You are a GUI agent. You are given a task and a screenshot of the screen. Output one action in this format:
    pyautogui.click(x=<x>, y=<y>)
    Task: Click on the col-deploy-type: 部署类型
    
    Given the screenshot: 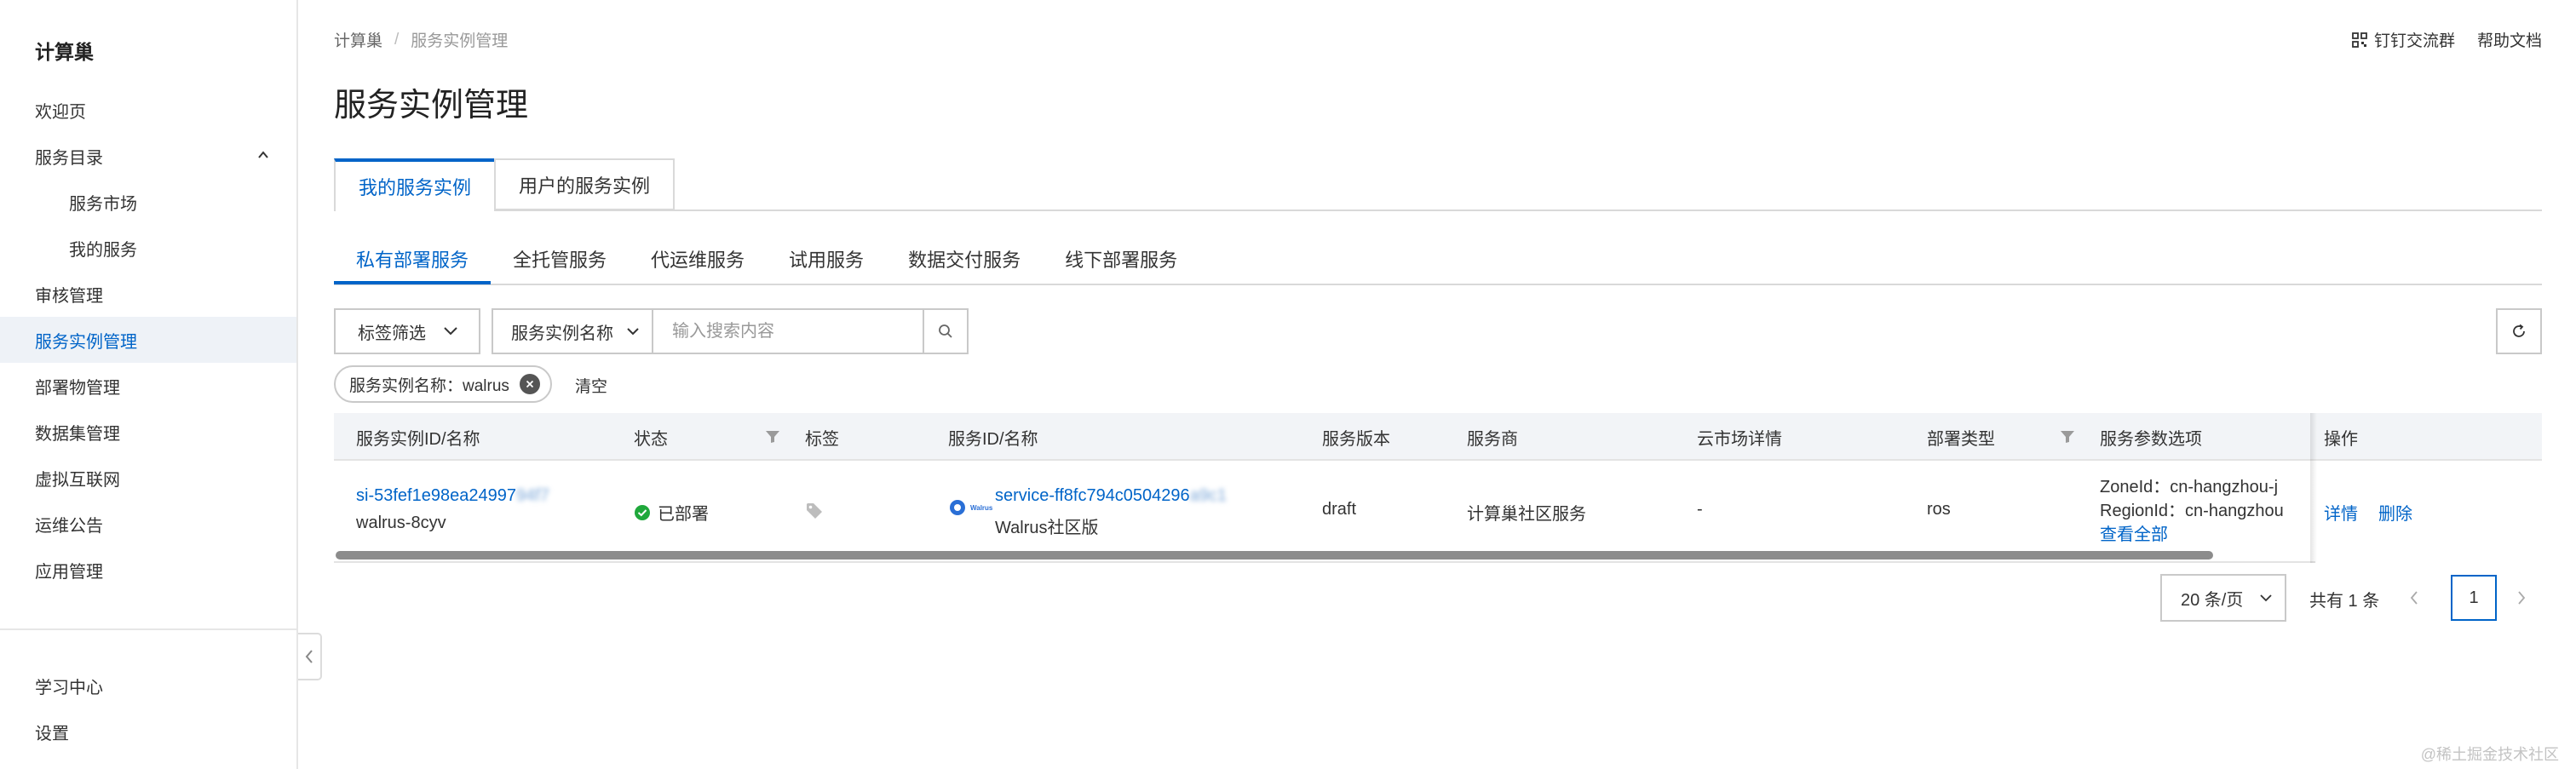 What is the action you would take?
    pyautogui.click(x=1961, y=439)
    